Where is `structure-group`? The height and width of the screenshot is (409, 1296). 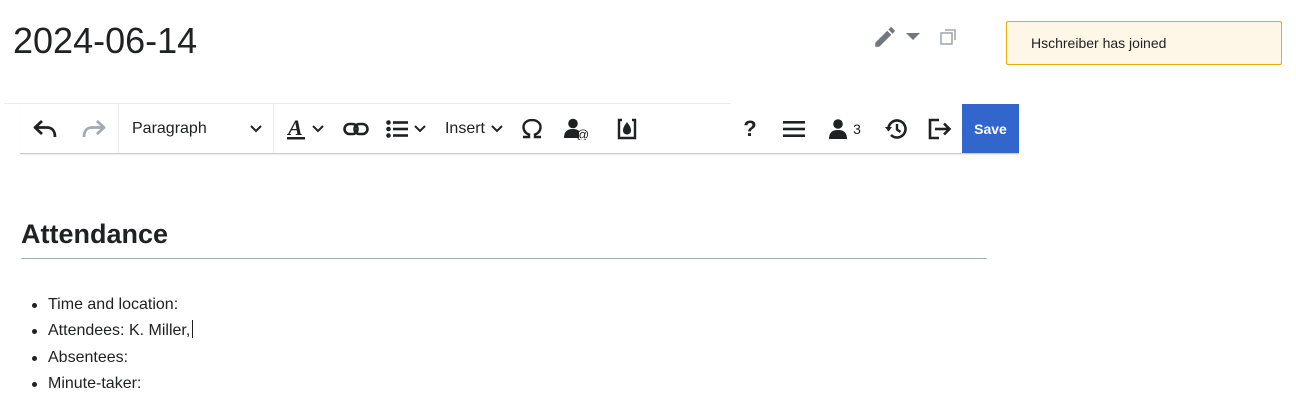
structure-group is located at coordinates (406, 128).